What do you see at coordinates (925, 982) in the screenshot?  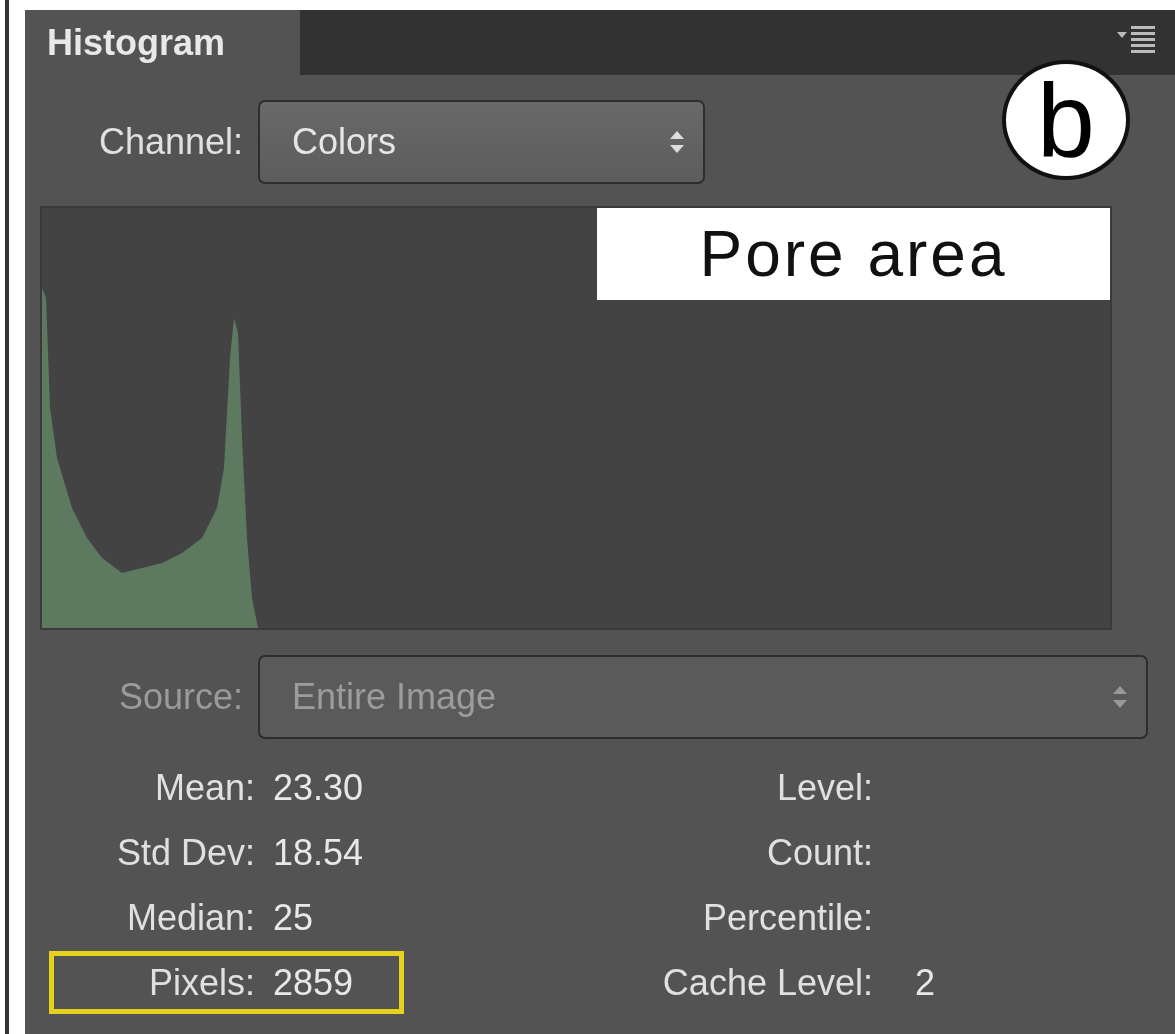 I see `stat-value: 2` at bounding box center [925, 982].